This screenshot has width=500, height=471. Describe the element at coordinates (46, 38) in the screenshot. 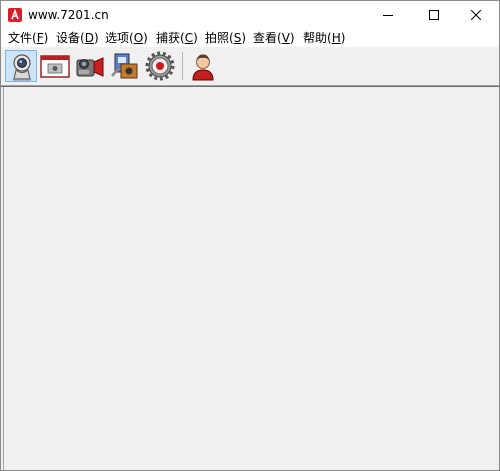

I see `menu-file-end: )` at that location.